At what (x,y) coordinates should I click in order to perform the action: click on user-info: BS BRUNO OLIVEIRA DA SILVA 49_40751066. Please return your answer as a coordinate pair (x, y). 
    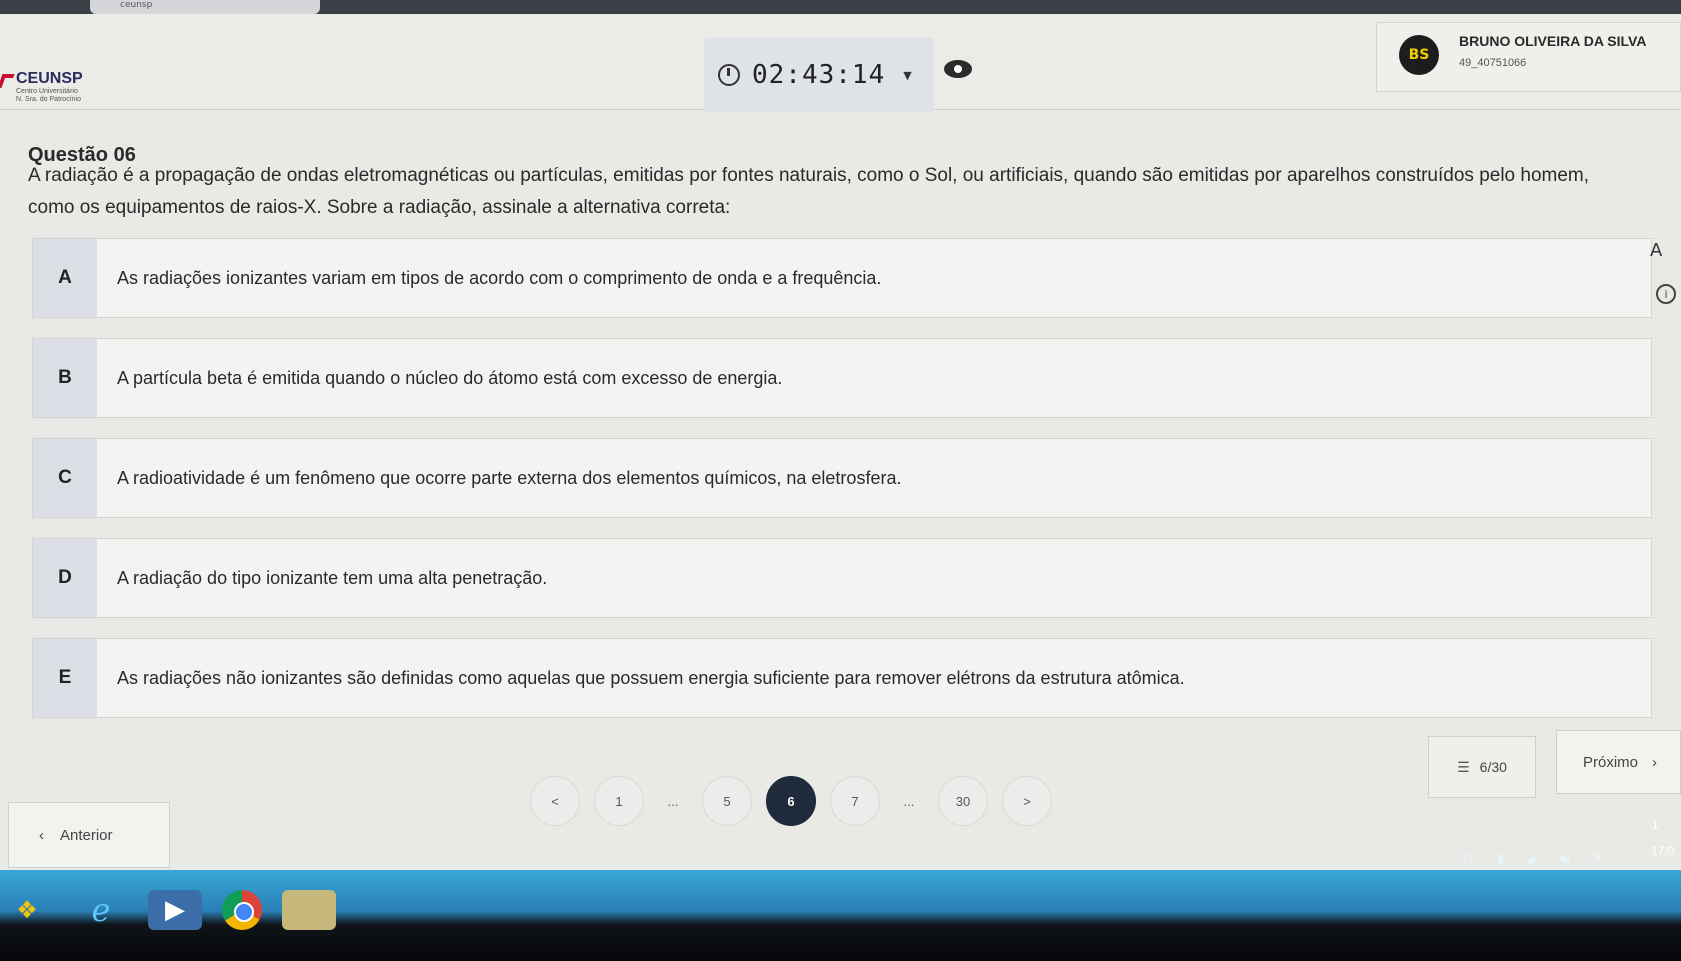
    Looking at the image, I should click on (1528, 57).